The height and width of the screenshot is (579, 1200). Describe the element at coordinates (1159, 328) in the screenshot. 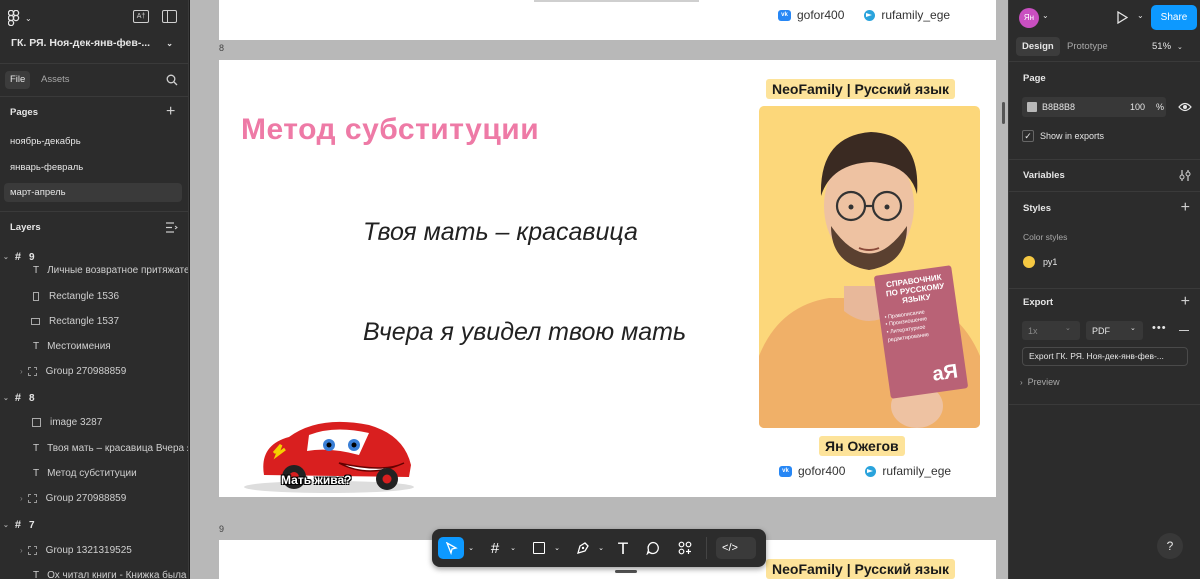

I see `more-options-icon: •••` at that location.